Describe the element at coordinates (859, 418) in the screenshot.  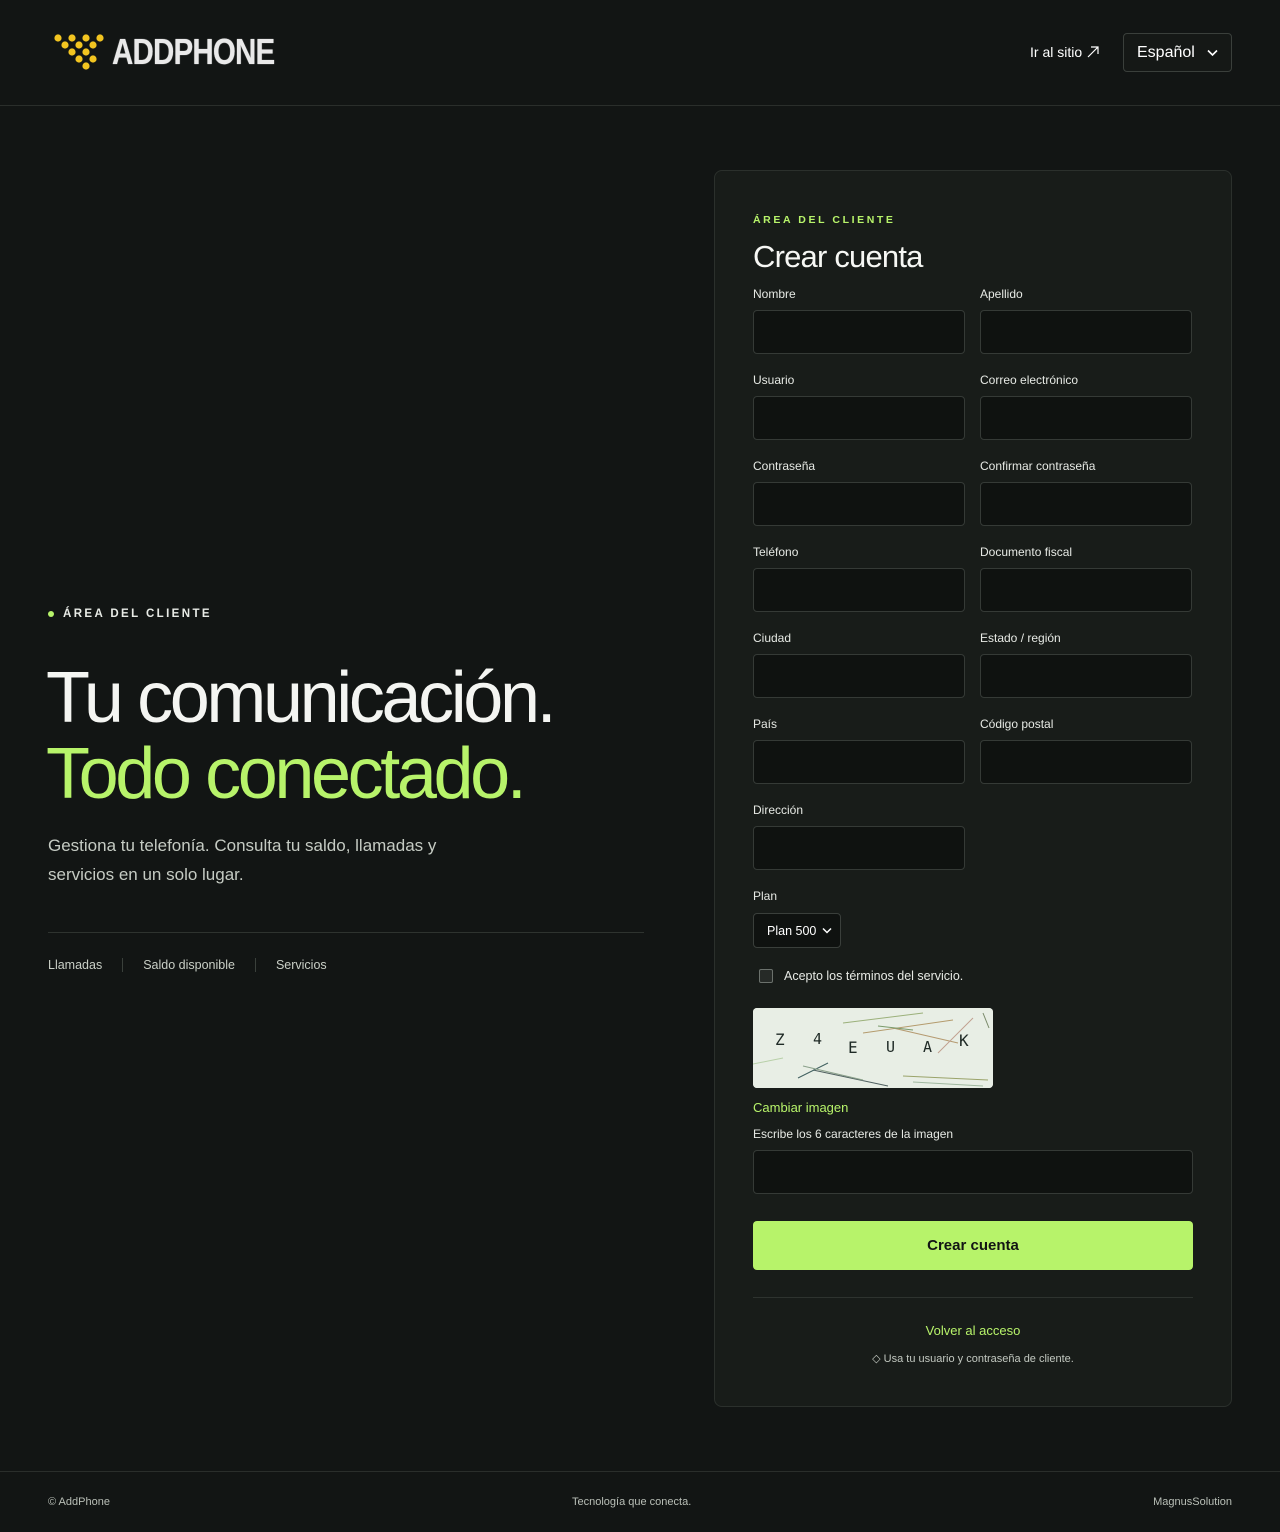
I see `username-input` at that location.